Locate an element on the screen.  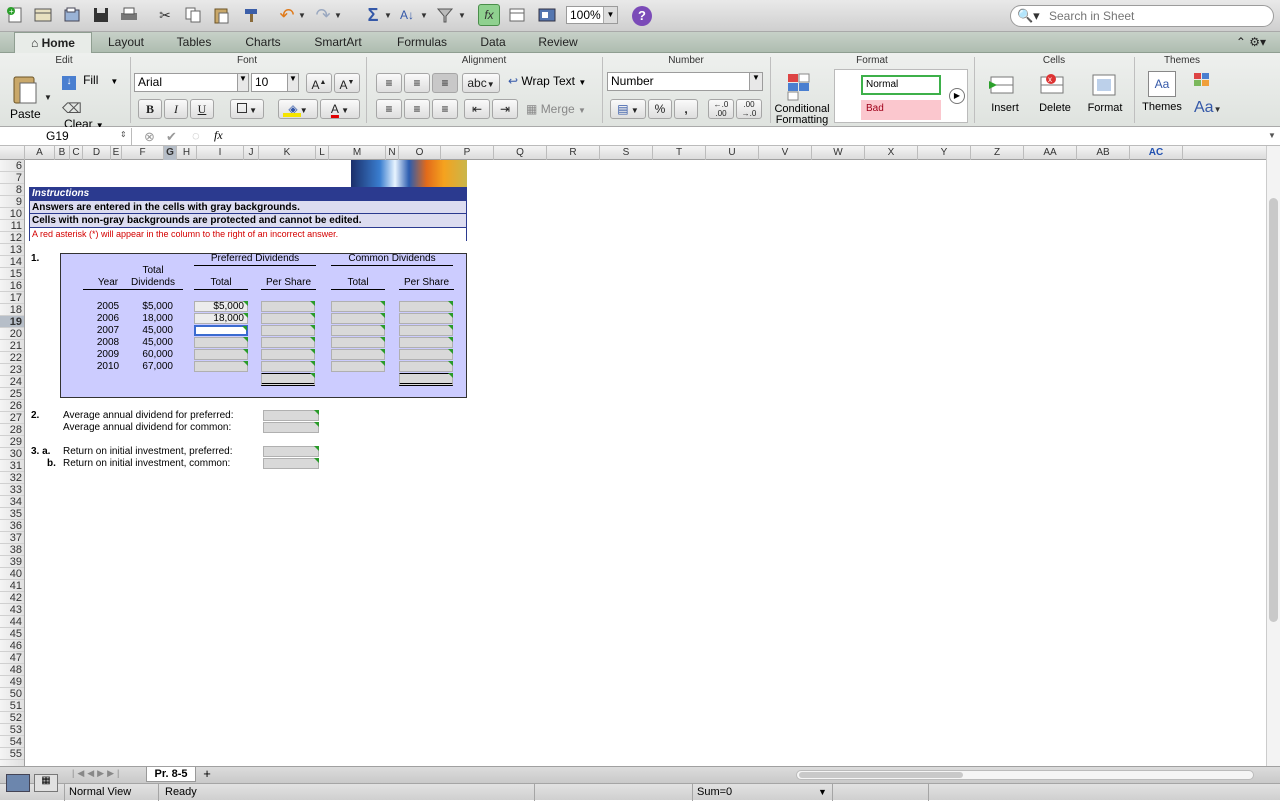
row-header: 54 is located at coordinates (12, 742).